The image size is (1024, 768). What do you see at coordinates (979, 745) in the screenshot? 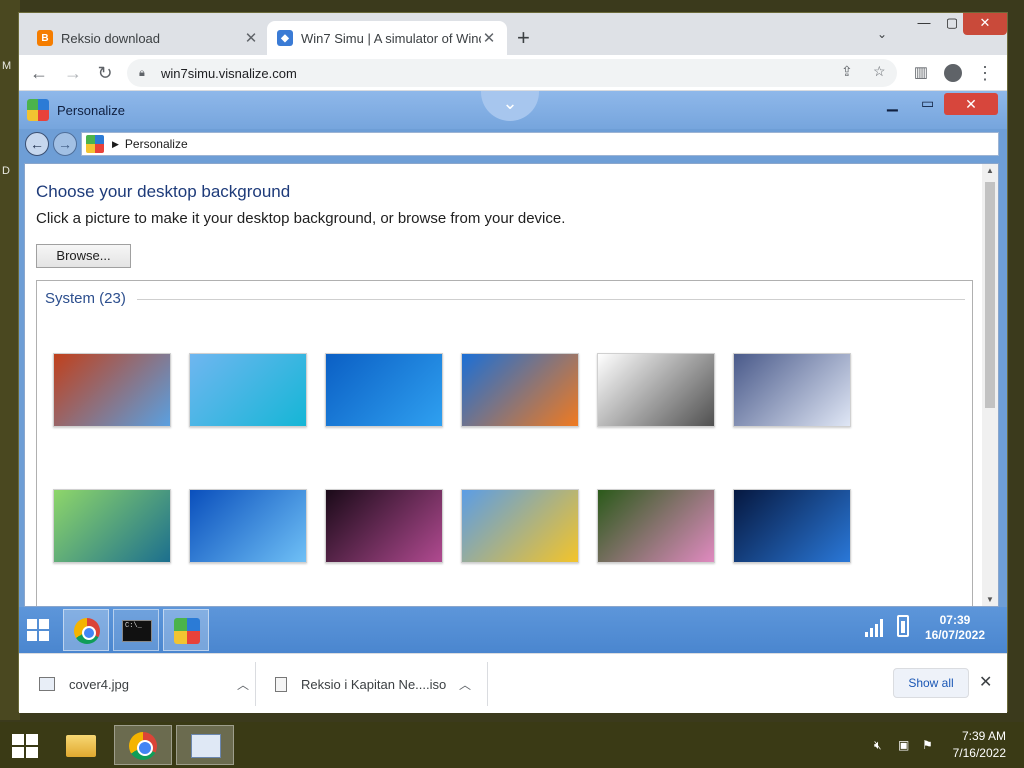
I see `host-clock: 7:39 AM 7/16/2022` at bounding box center [979, 745].